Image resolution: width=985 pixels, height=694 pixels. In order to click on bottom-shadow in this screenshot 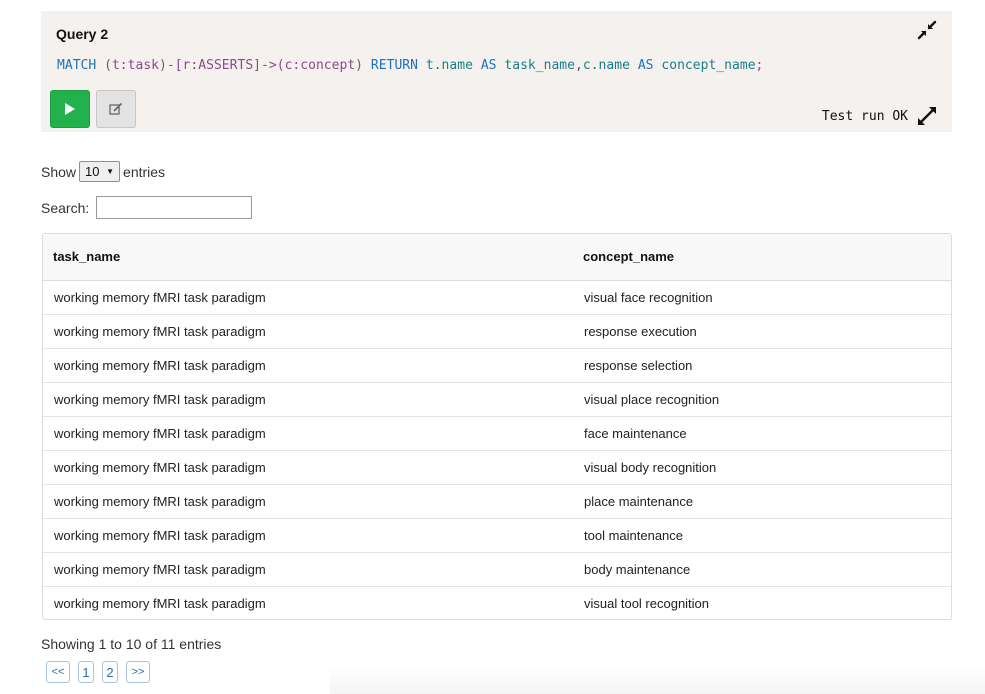, I will do `click(657, 679)`.